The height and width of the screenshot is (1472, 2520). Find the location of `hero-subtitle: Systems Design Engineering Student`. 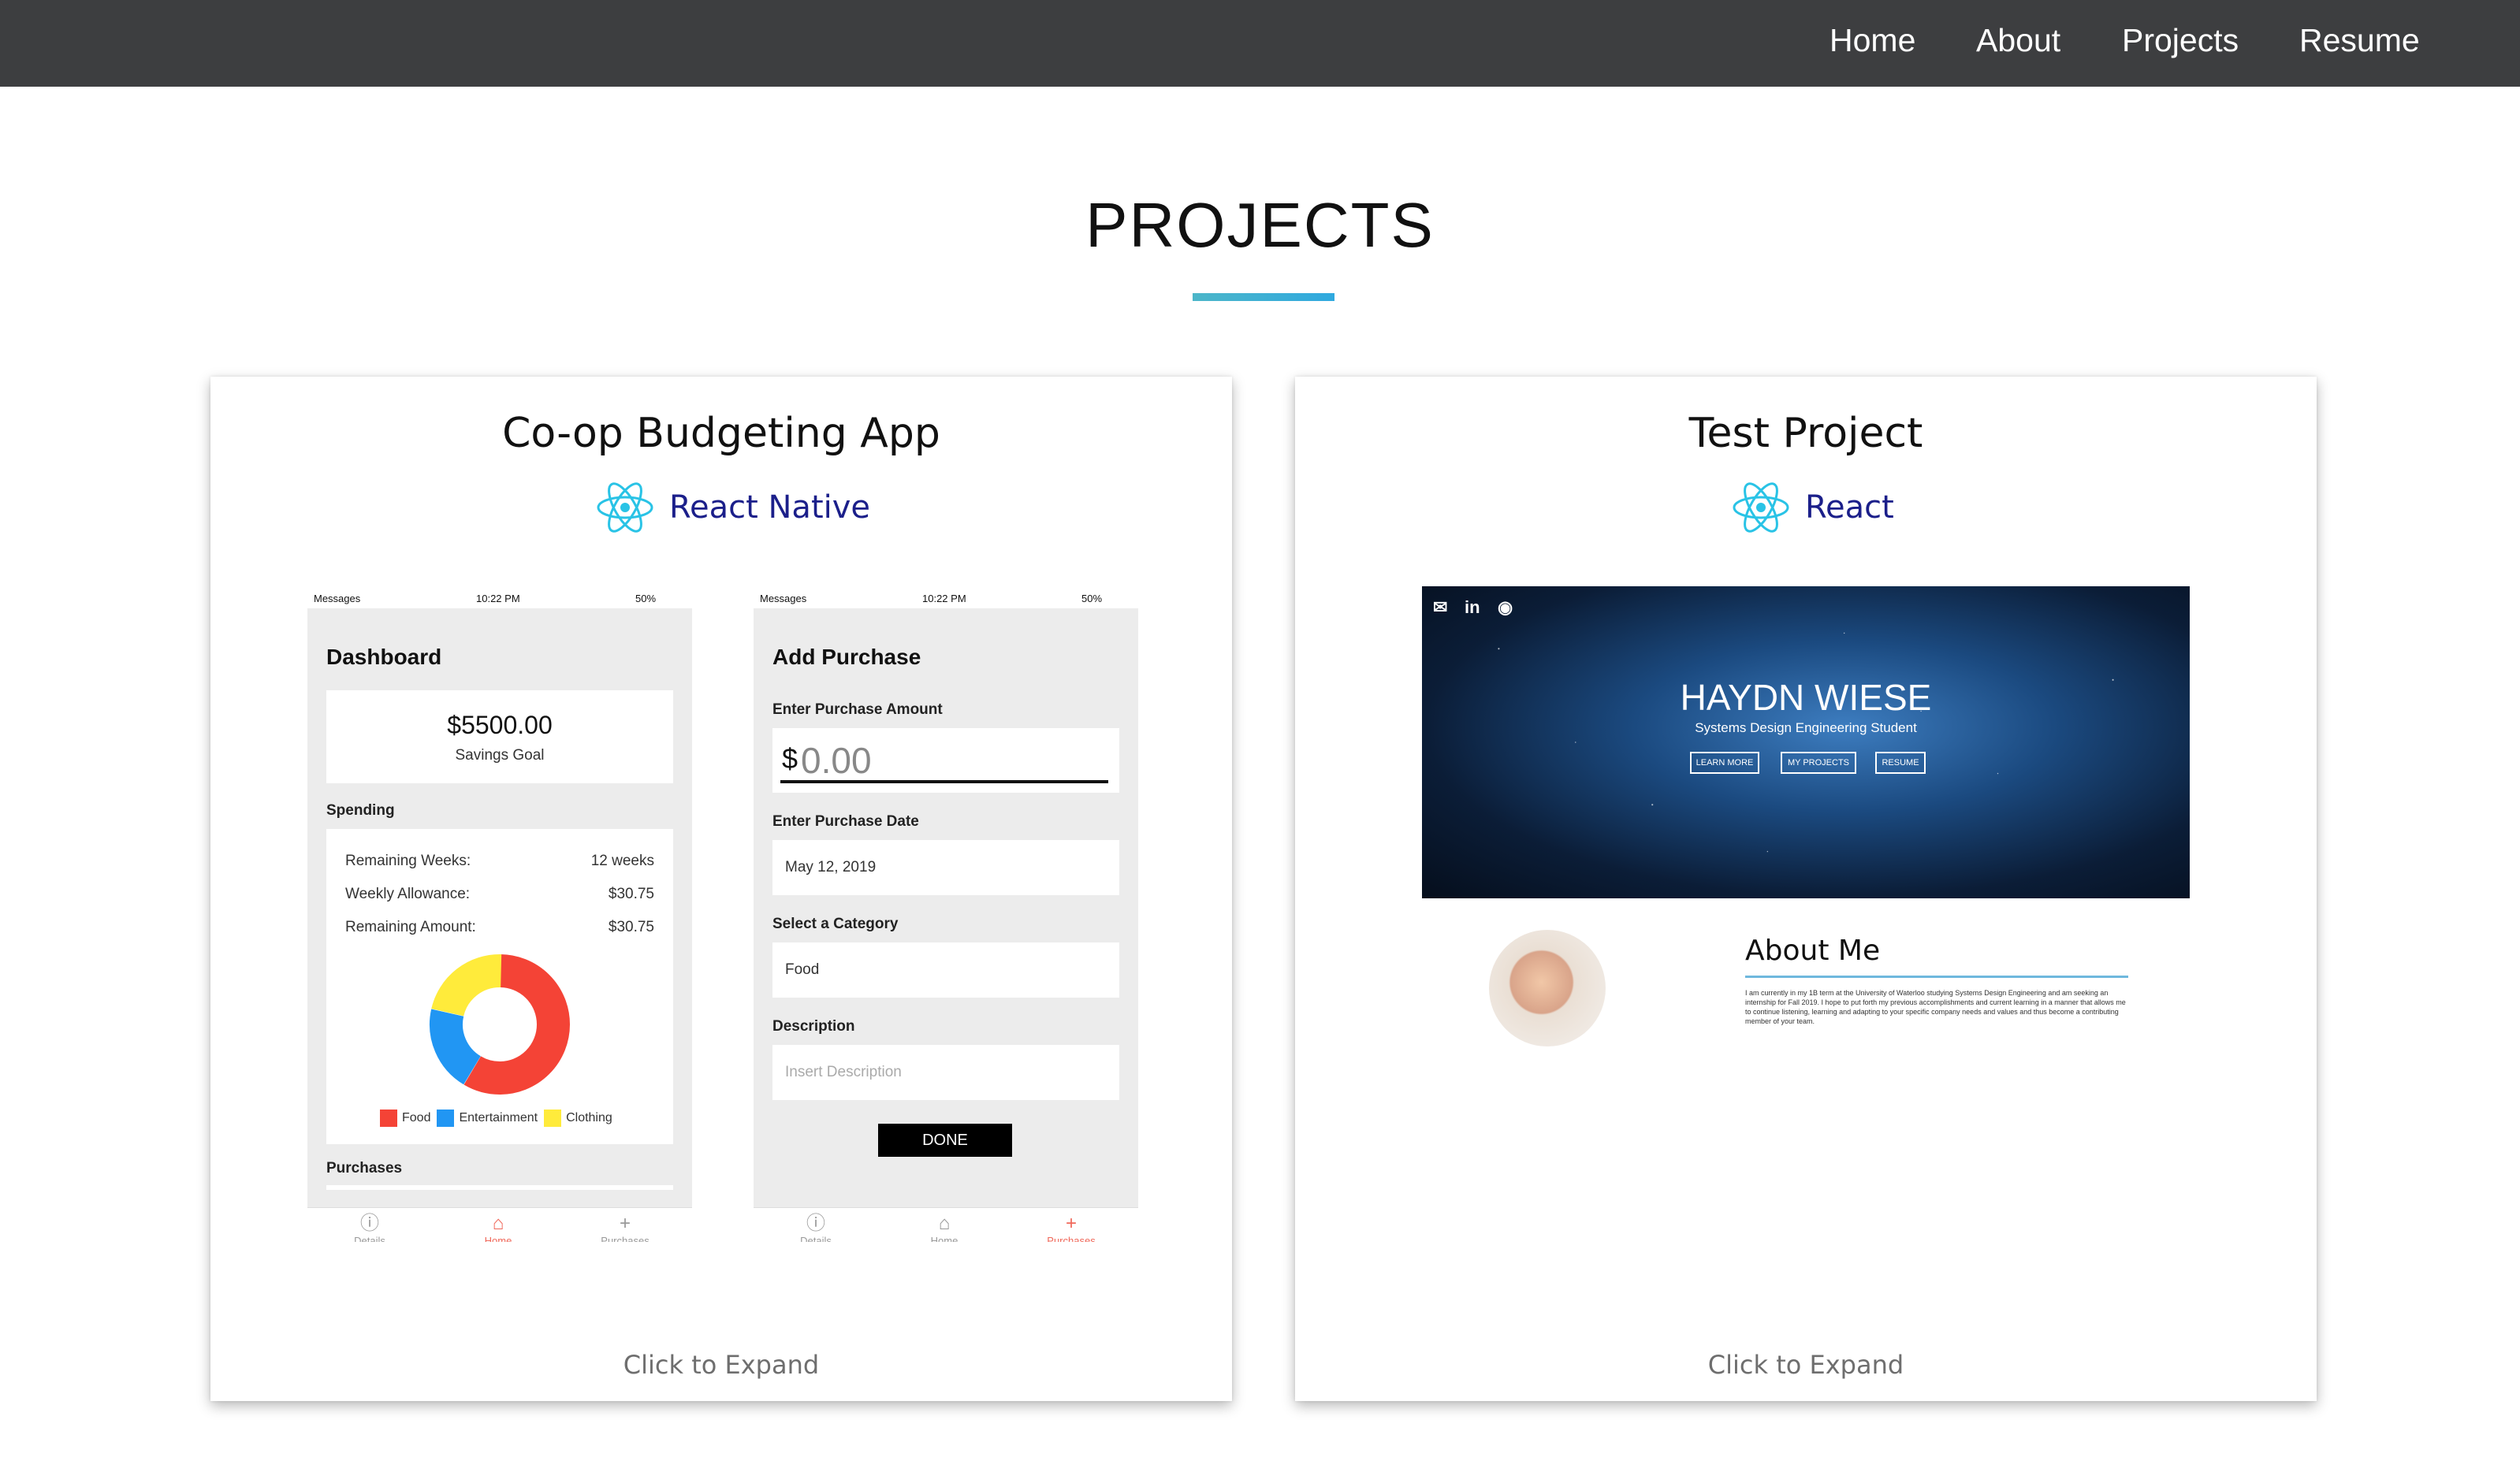

hero-subtitle: Systems Design Engineering Student is located at coordinates (1806, 727).